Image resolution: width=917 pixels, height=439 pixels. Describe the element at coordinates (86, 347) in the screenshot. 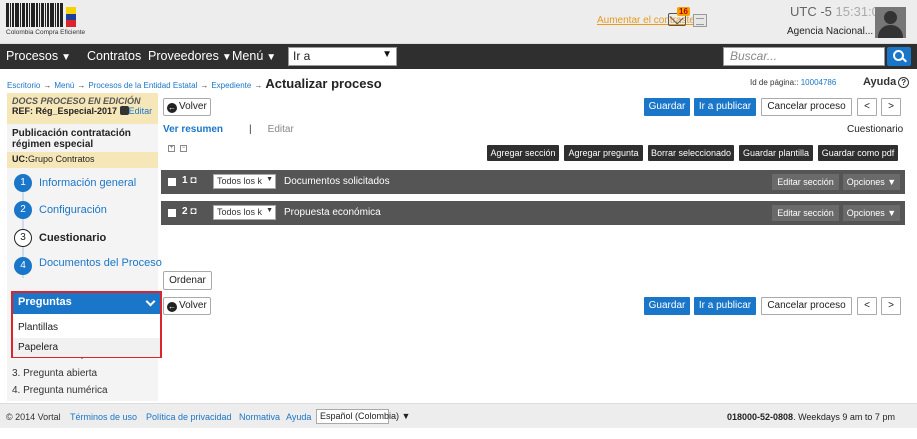

I see `option-papelera: Papelera` at that location.